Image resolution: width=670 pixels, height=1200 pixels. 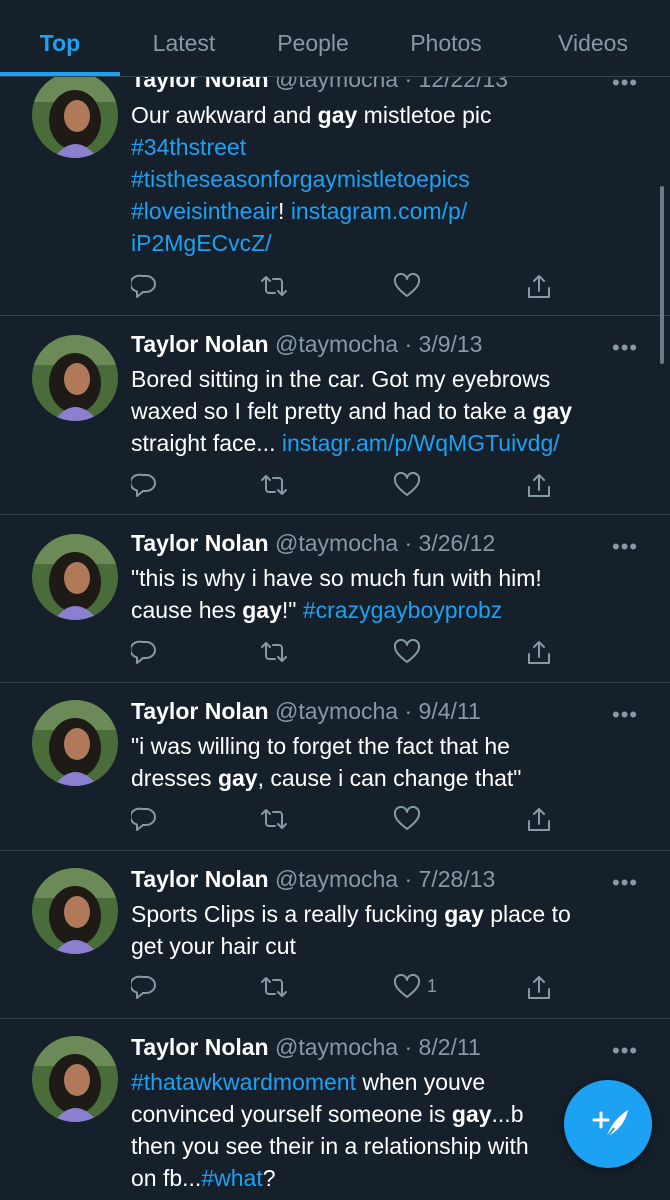 I want to click on text-fragment: !", so click(x=292, y=610).